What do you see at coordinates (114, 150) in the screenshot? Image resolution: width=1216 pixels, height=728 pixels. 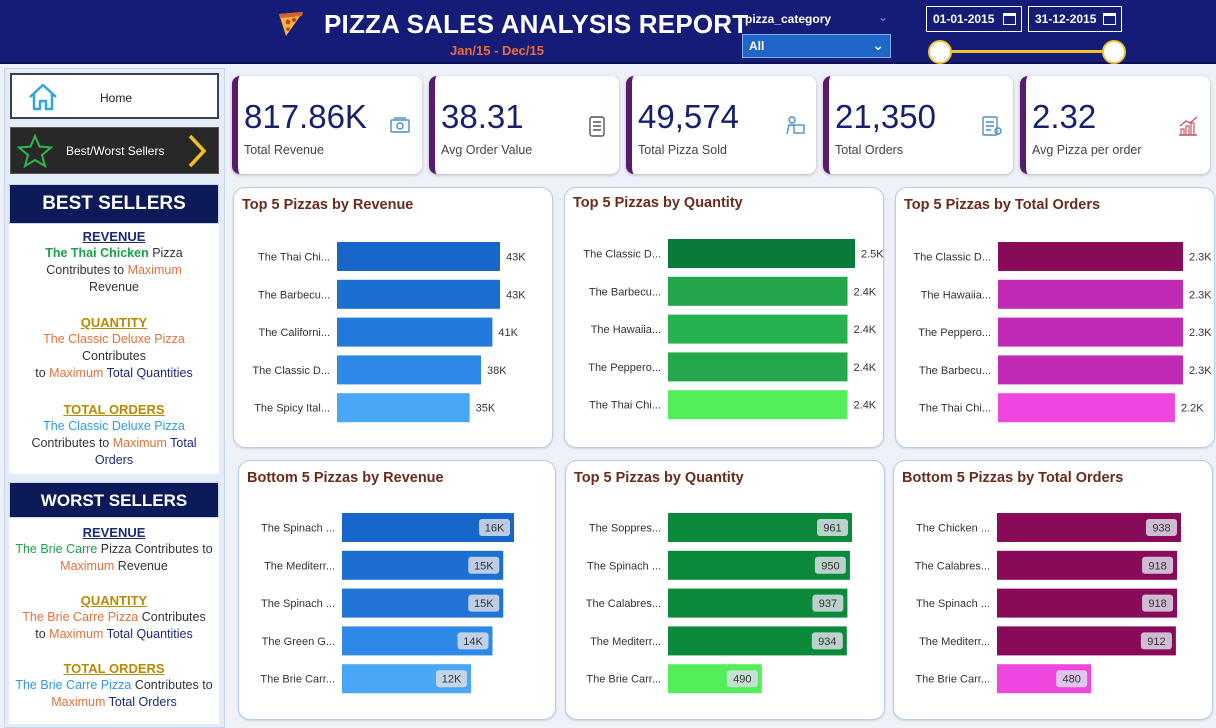 I see `best-worst-sellers-button: Best/Worst Sellers` at bounding box center [114, 150].